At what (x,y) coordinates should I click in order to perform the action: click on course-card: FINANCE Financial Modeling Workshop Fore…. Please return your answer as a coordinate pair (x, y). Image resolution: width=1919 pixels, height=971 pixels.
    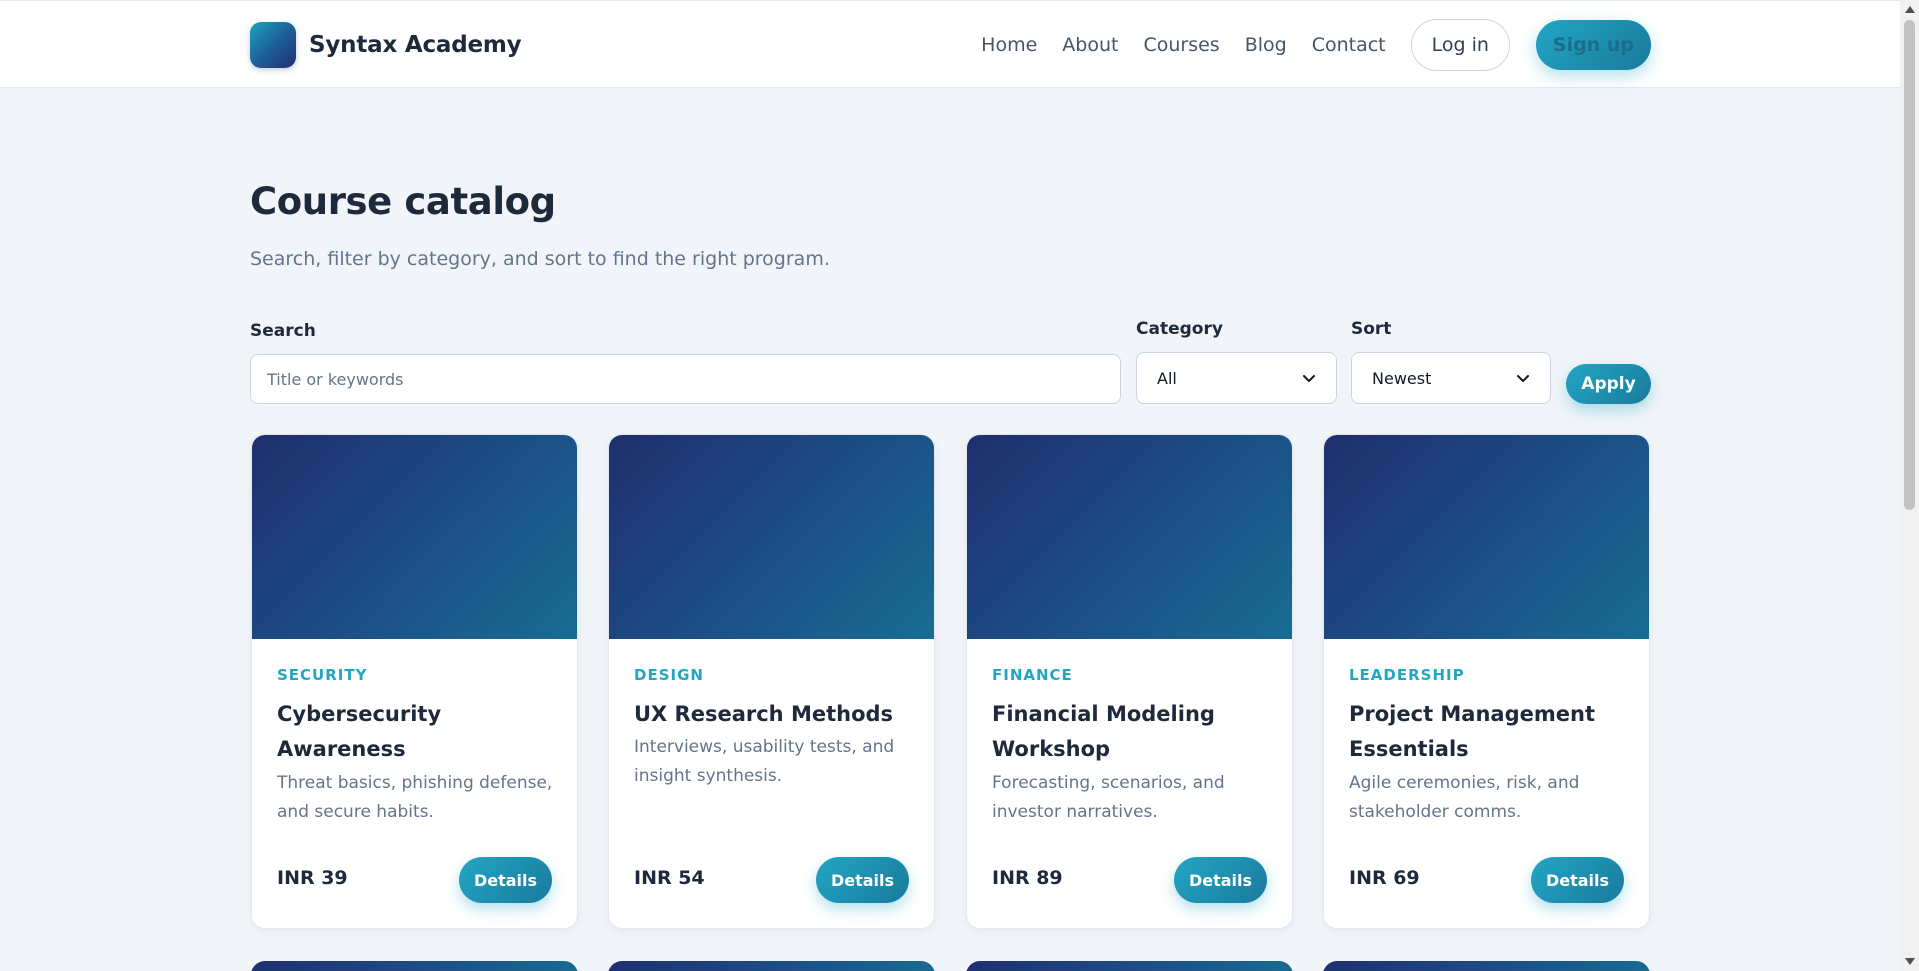
    Looking at the image, I should click on (1129, 681).